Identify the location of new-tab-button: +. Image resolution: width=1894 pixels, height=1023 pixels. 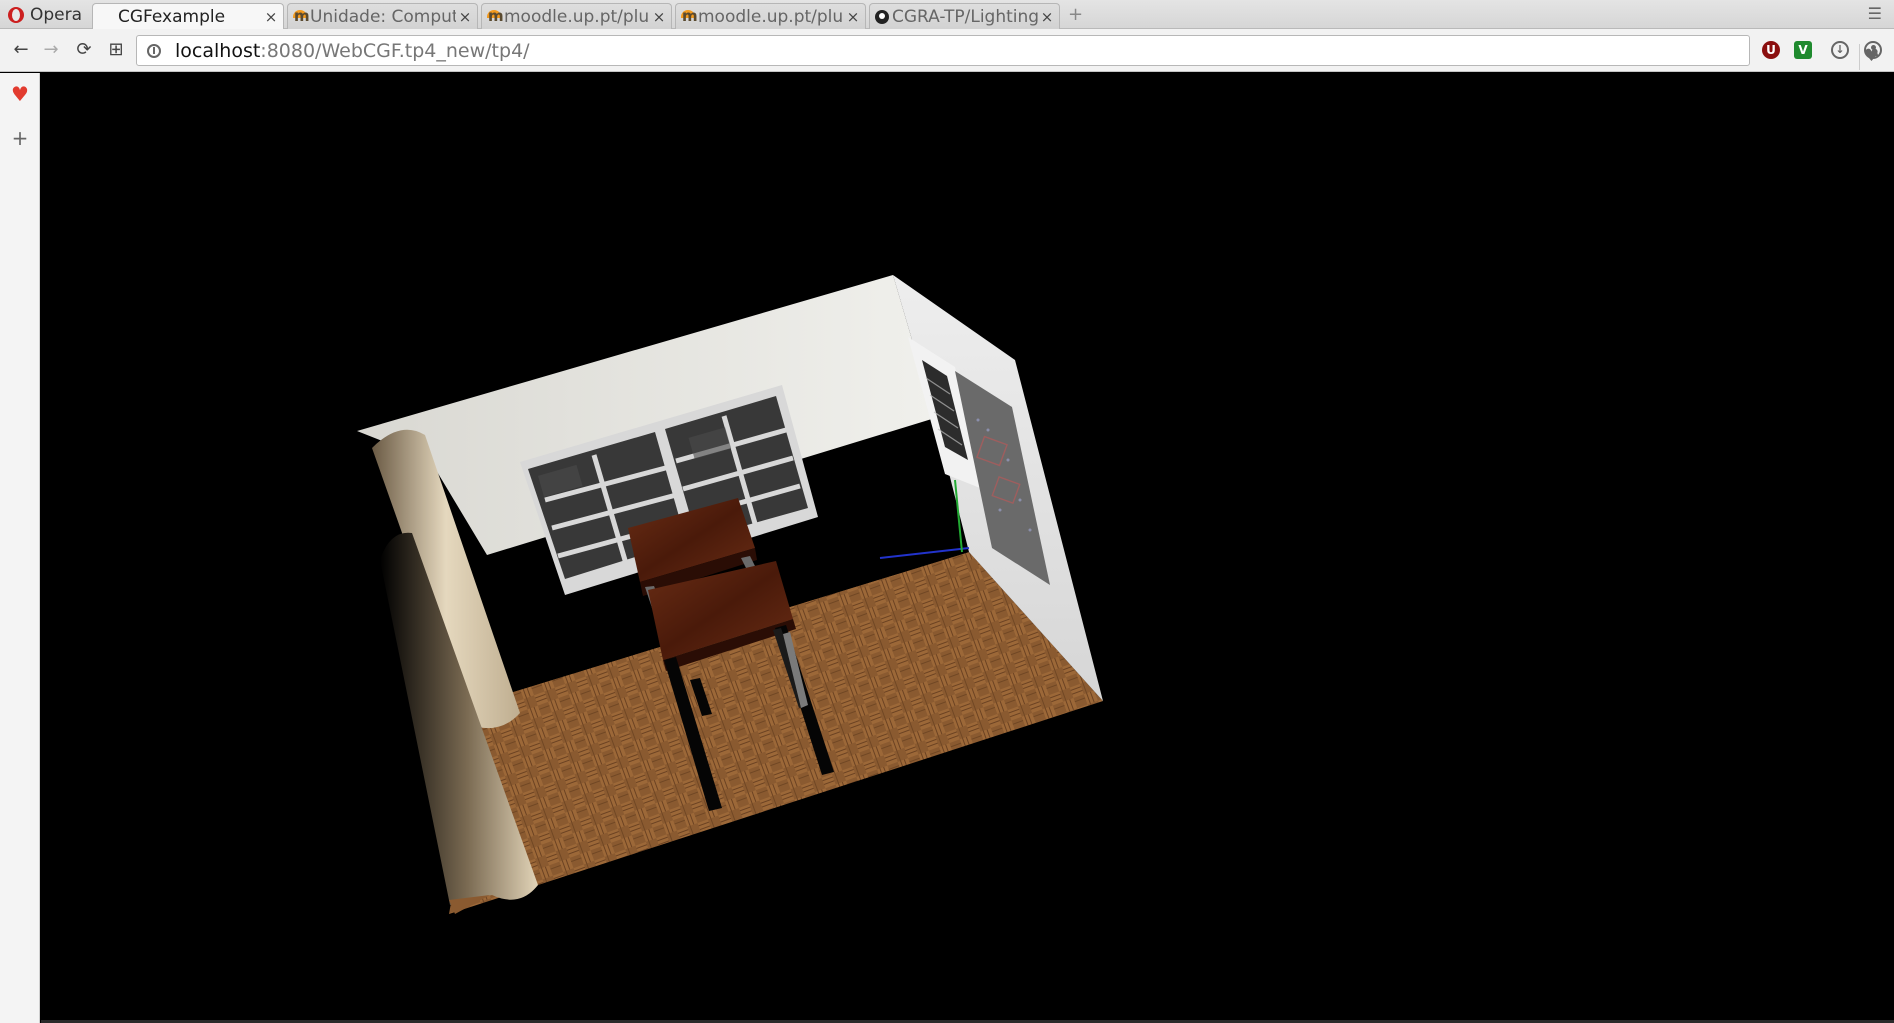
(1075, 14).